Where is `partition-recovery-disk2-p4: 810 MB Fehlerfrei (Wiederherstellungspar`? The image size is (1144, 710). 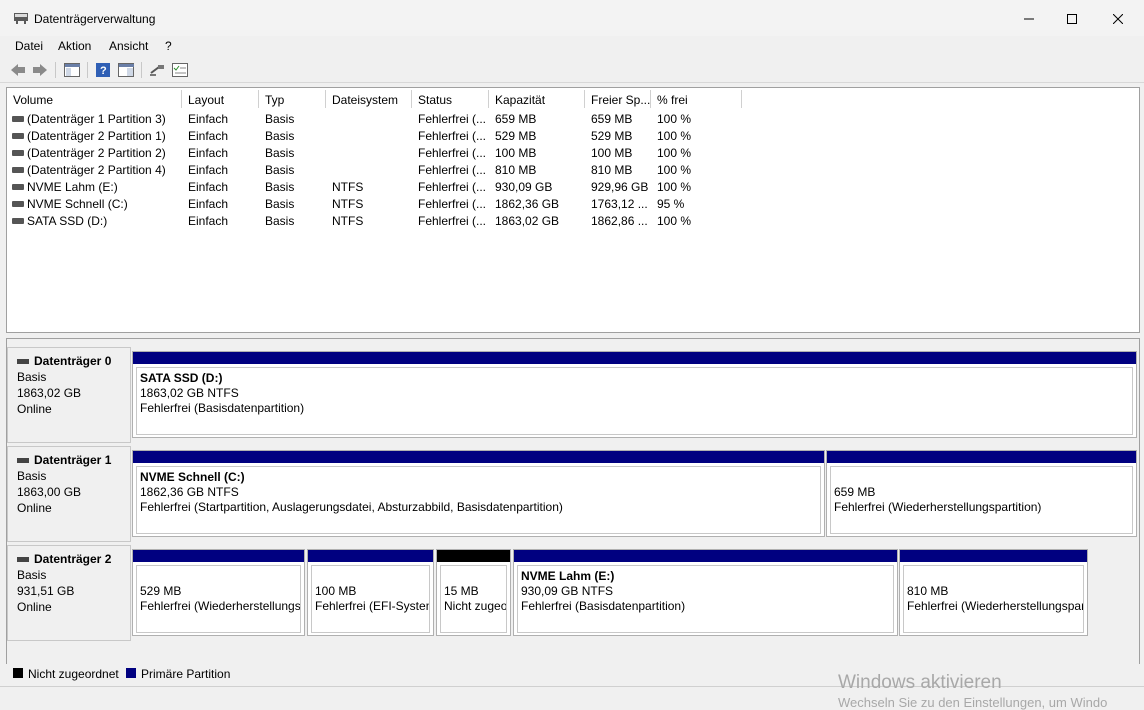 partition-recovery-disk2-p4: 810 MB Fehlerfrei (Wiederherstellungspar is located at coordinates (993, 592).